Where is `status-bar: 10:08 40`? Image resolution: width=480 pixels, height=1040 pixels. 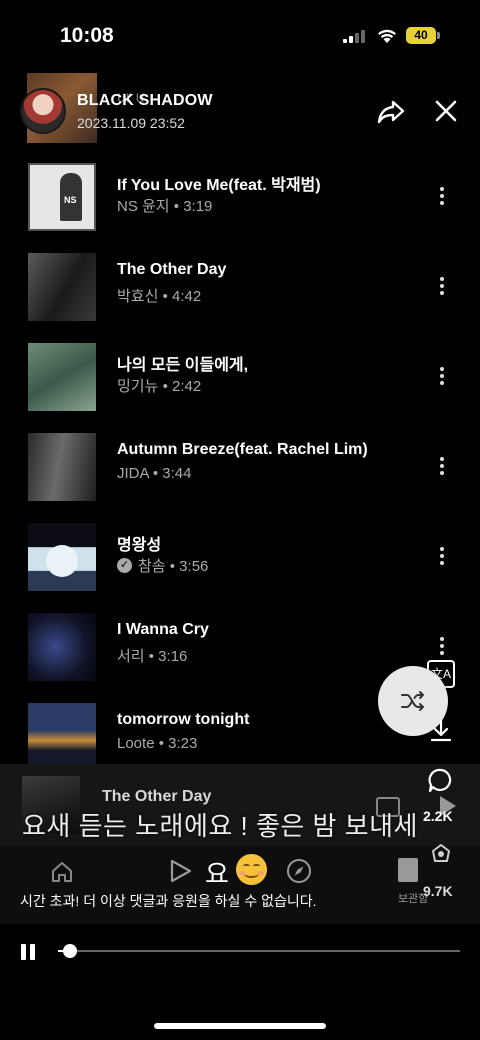 status-bar: 10:08 40 is located at coordinates (240, 35).